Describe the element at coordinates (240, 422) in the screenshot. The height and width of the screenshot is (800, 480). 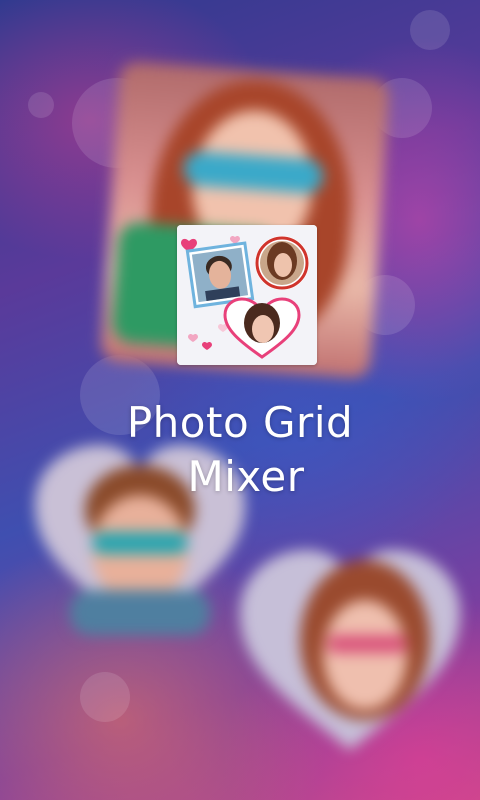
I see `app-title-line1: Photo Grid` at that location.